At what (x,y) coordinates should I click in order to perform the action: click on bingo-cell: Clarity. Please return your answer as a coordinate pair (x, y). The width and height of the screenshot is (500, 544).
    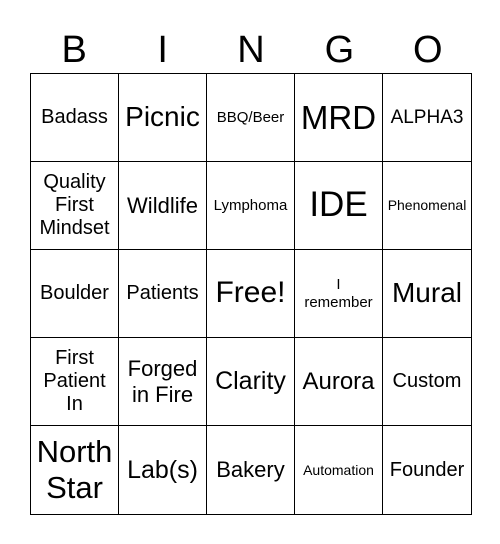
    Looking at the image, I should click on (251, 382).